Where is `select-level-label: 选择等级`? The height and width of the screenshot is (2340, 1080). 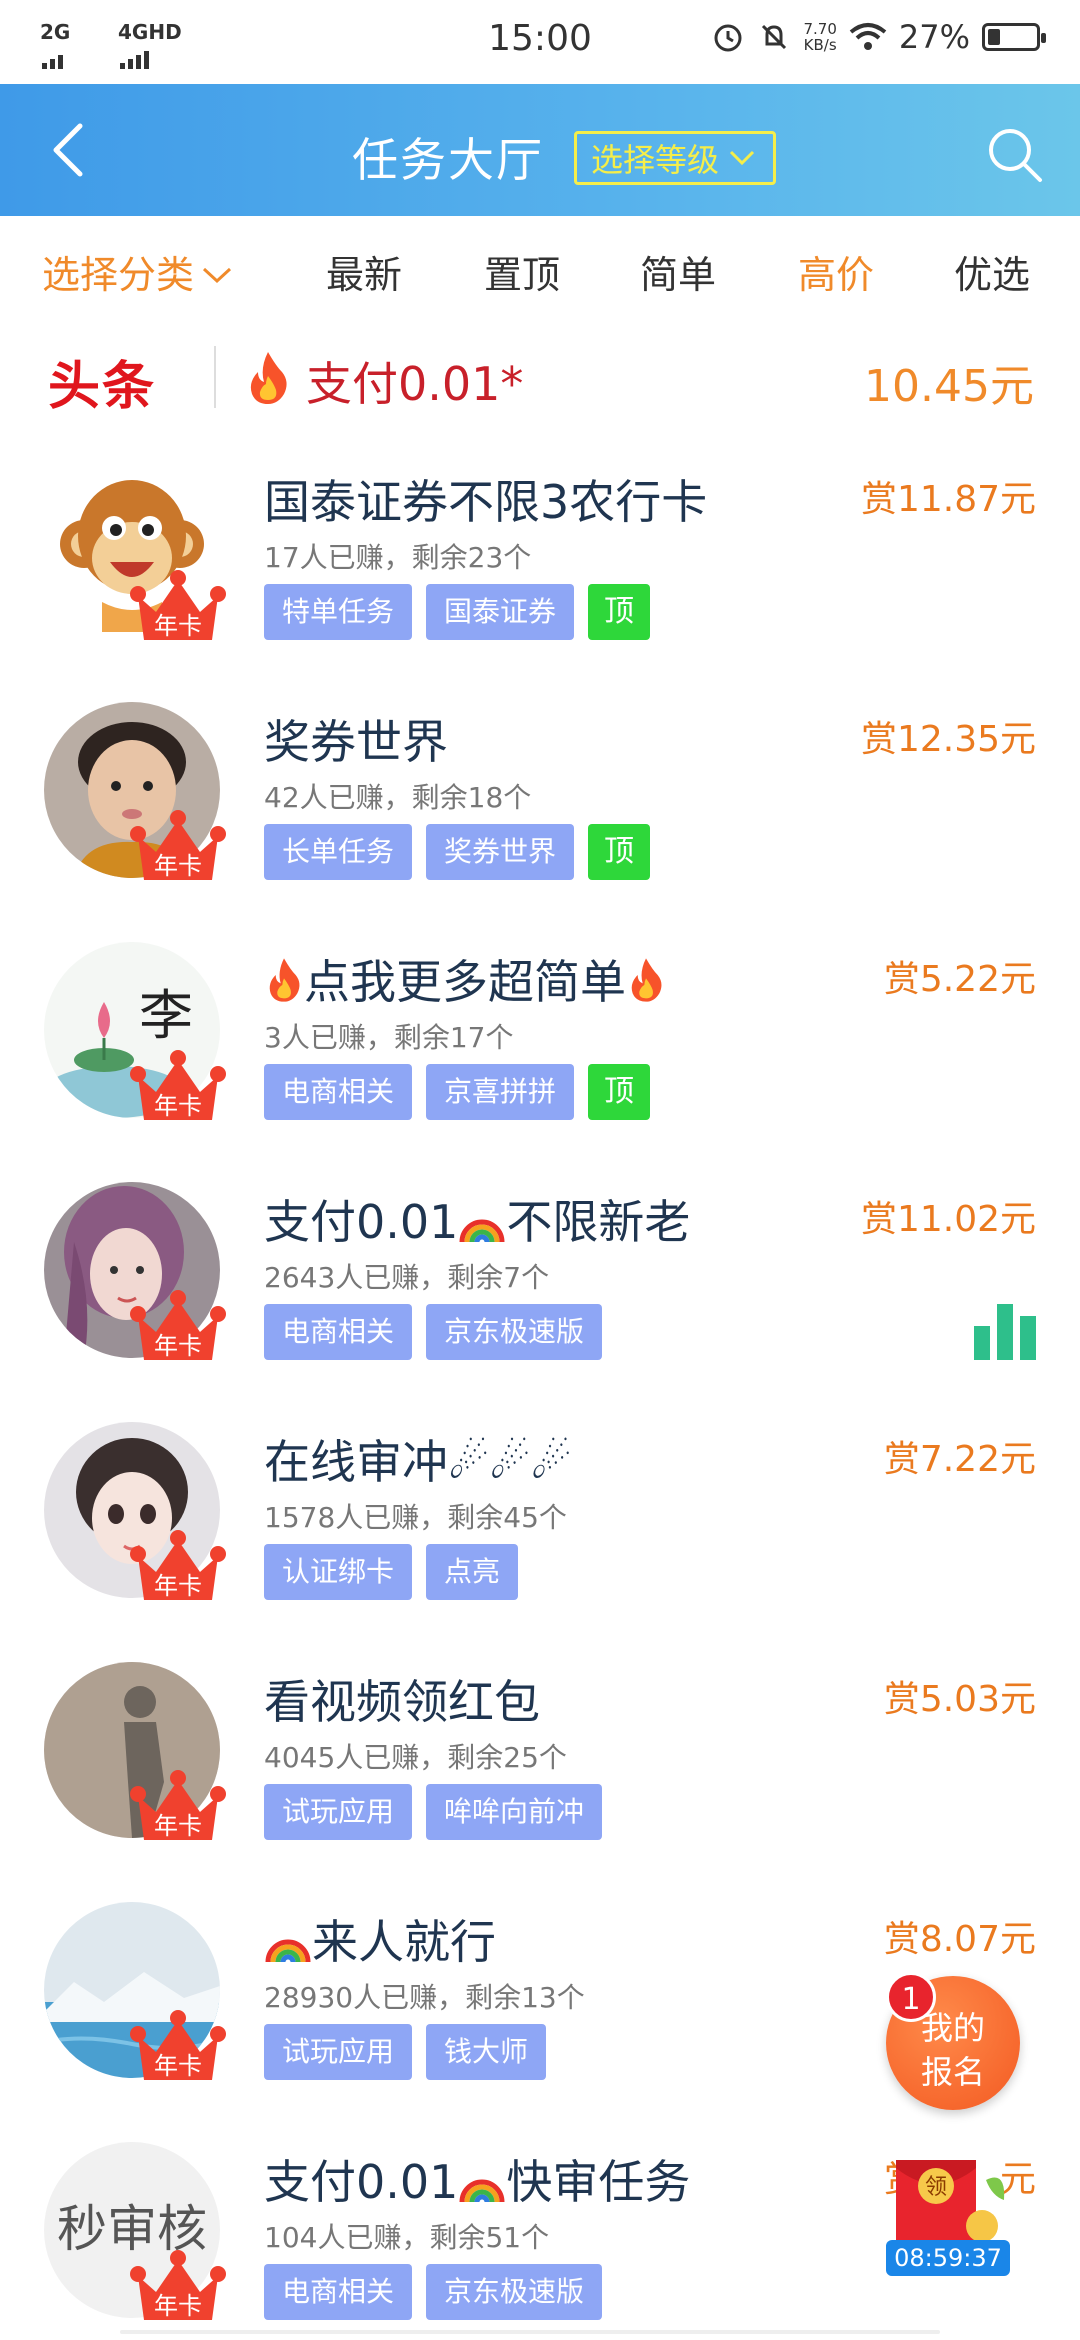 select-level-label: 选择等级 is located at coordinates (655, 160).